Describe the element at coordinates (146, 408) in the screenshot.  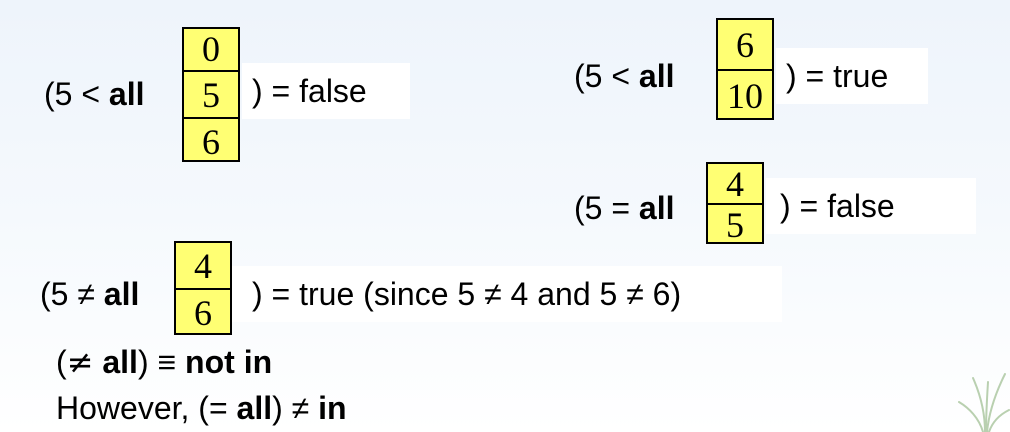
I see `however-prefix: However, (=` at that location.